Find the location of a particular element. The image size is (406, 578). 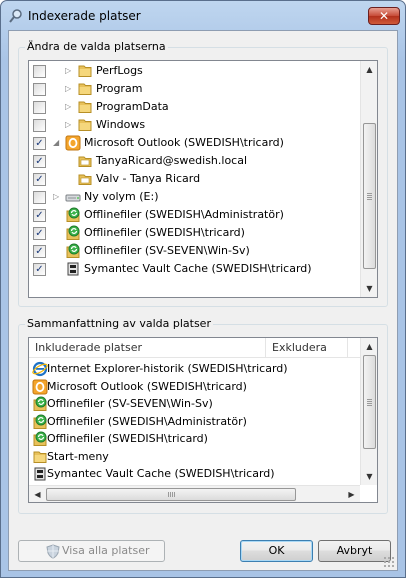

scroll-right-arrow-icon: ▶ is located at coordinates (351, 494).